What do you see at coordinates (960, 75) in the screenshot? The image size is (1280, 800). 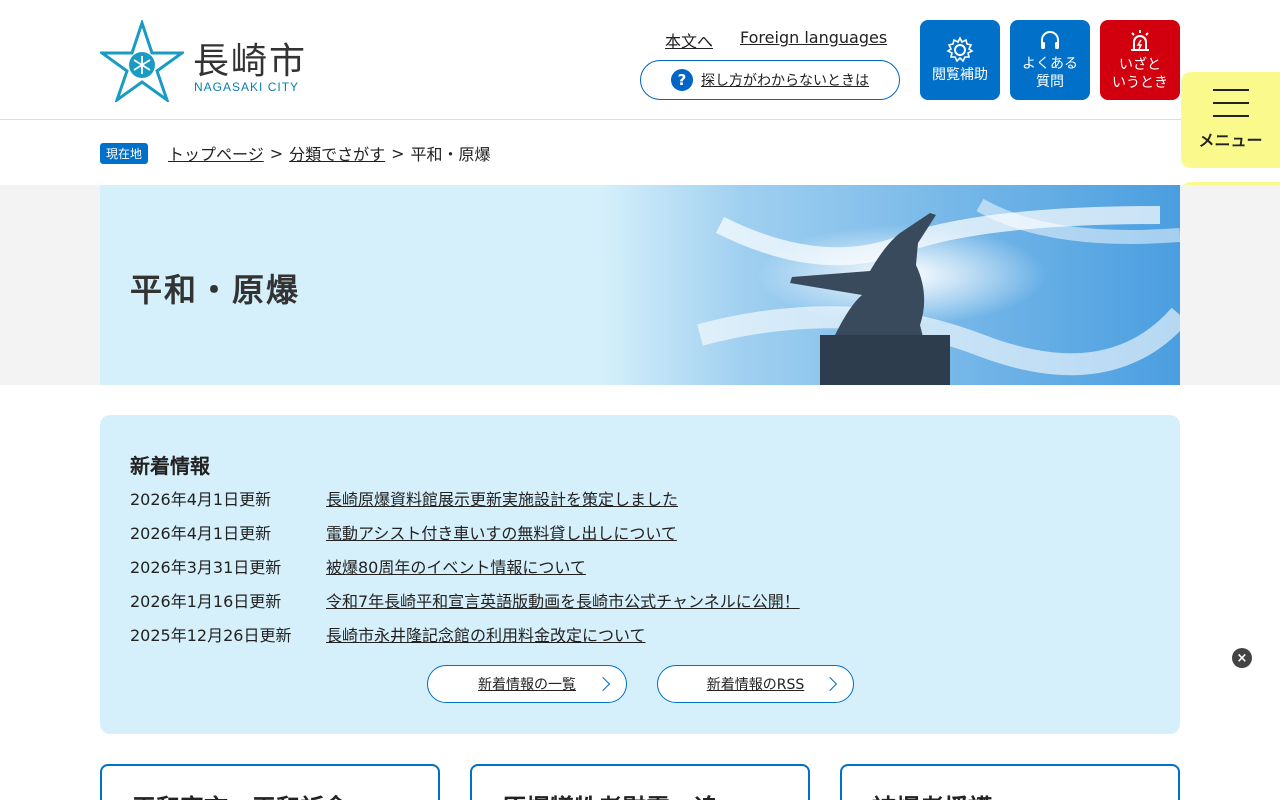 I see `accessibility-label: 閲覧補助` at bounding box center [960, 75].